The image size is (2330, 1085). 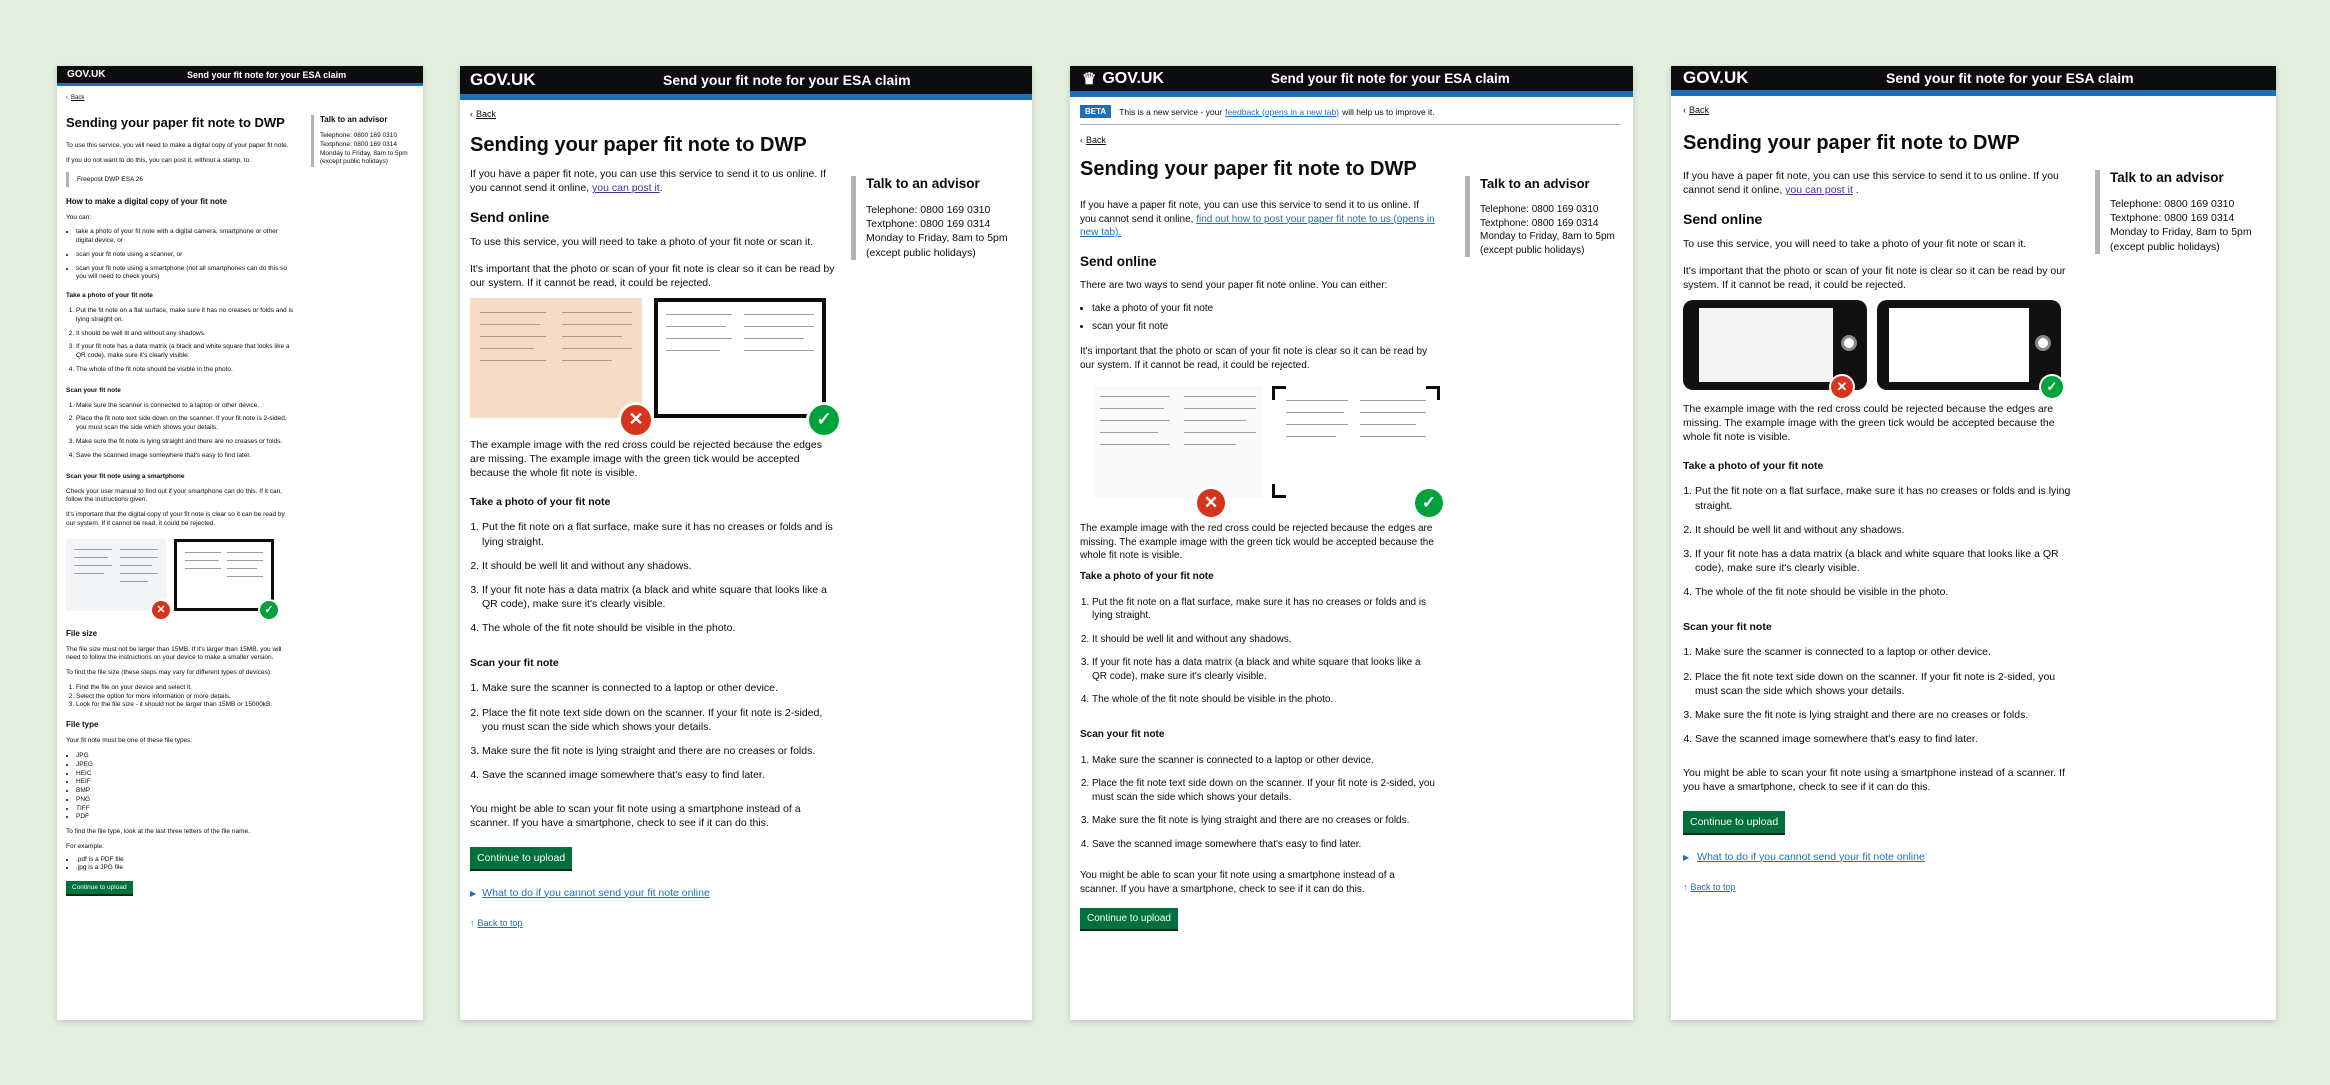 What do you see at coordinates (1171, 111) in the screenshot?
I see `beta-text: This is a new service - your` at bounding box center [1171, 111].